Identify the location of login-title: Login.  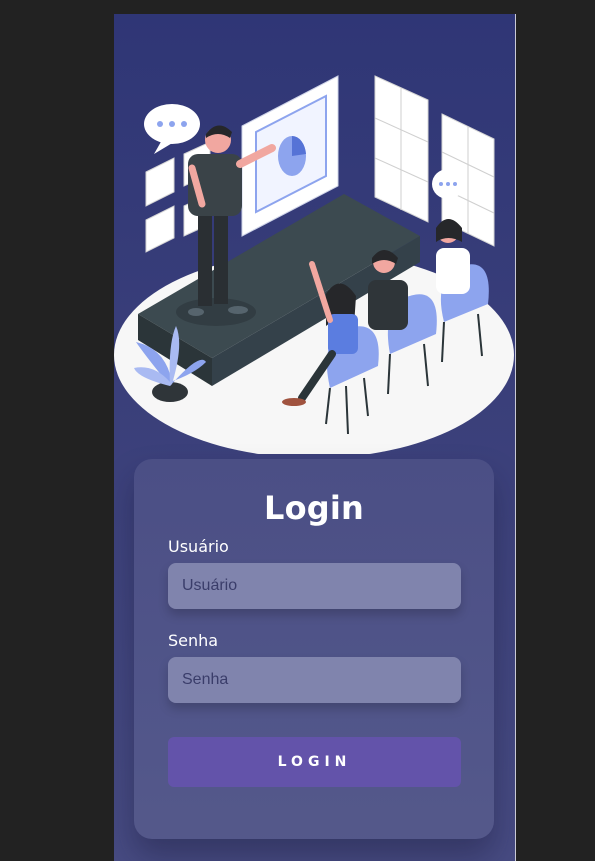
(314, 508).